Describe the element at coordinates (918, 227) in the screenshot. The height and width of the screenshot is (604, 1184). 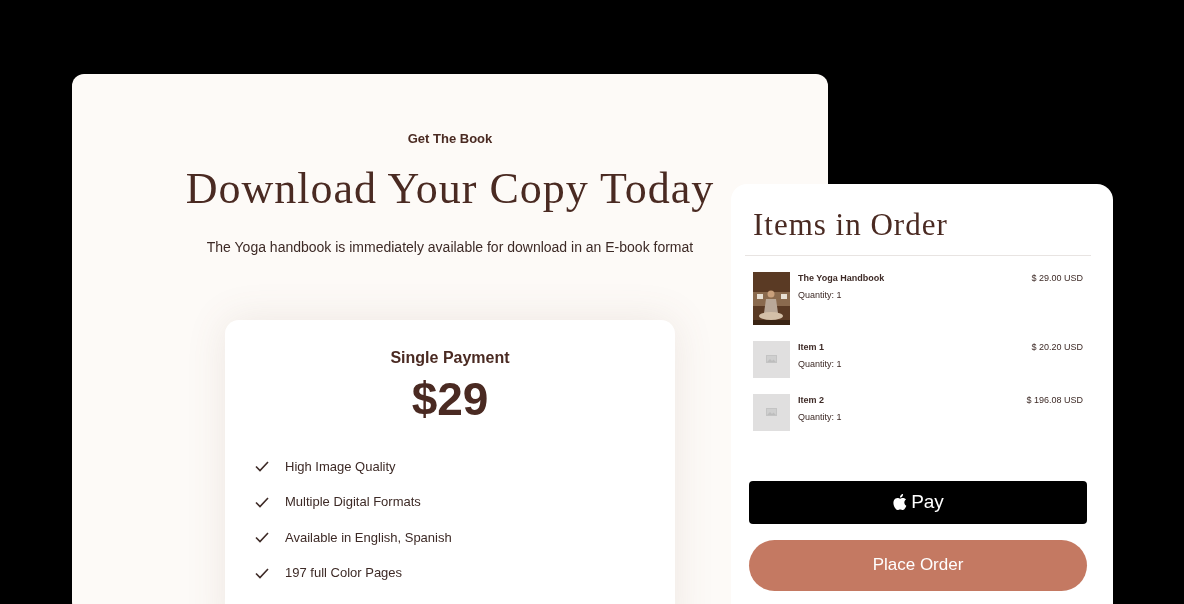
I see `order-heading: Items in Order` at that location.